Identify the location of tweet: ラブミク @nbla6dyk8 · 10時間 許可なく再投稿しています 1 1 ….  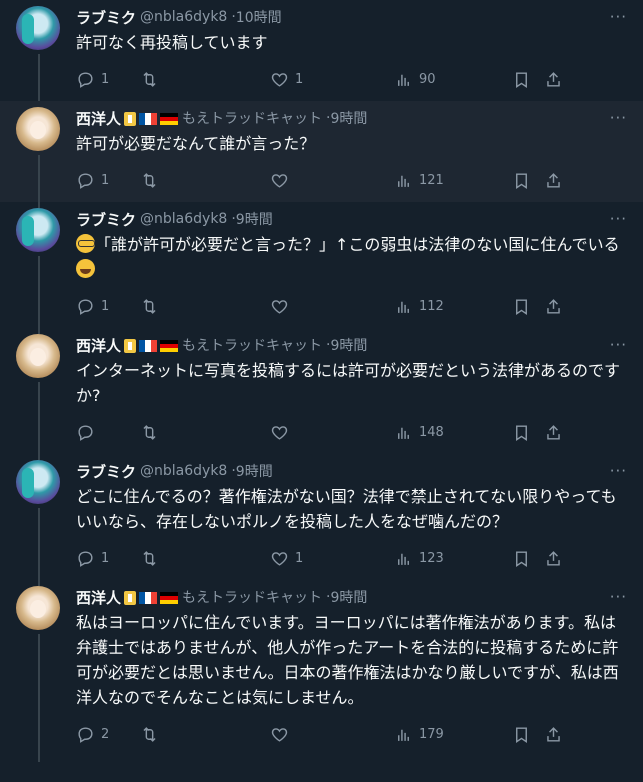
(321, 53).